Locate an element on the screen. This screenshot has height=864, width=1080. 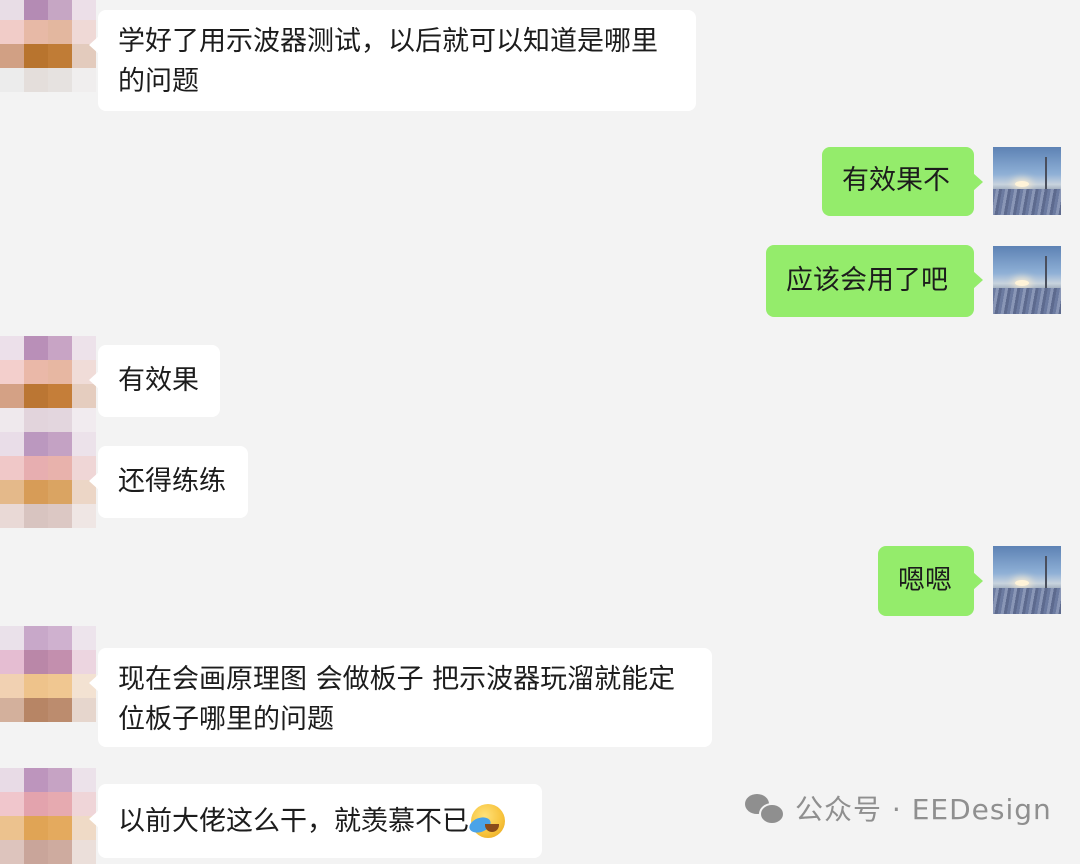
crying-laughing-emoji is located at coordinates (486, 820).